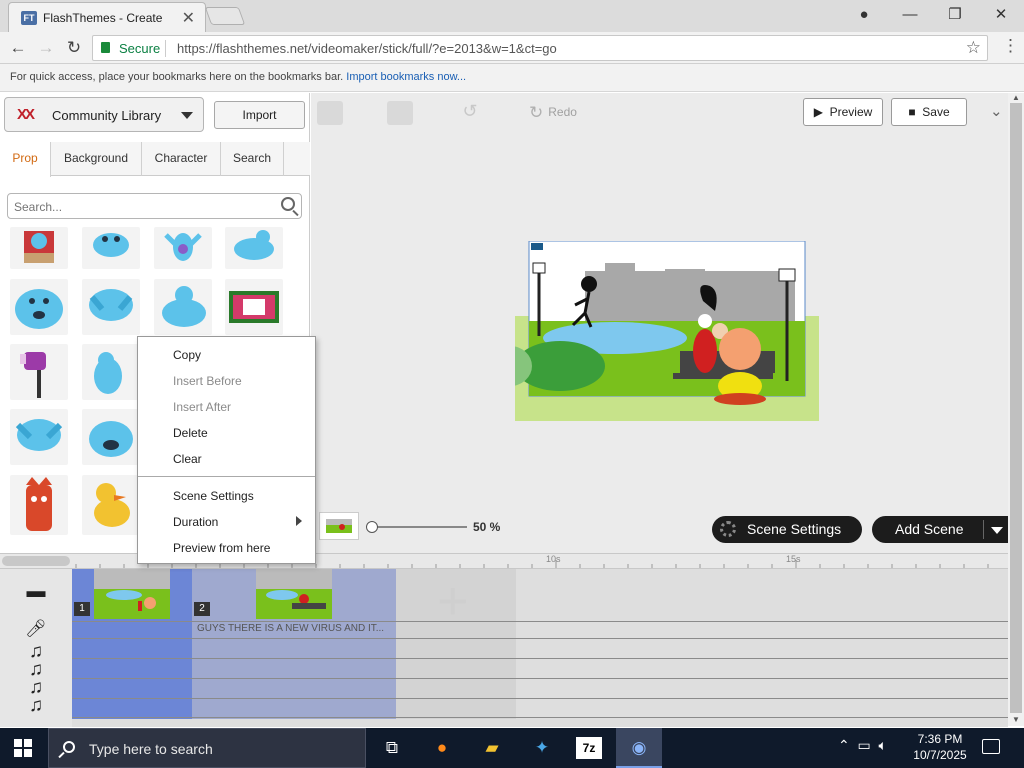 The height and width of the screenshot is (768, 1024). Describe the element at coordinates (195, 522) in the screenshot. I see `menu-item-duration: Duration` at that location.